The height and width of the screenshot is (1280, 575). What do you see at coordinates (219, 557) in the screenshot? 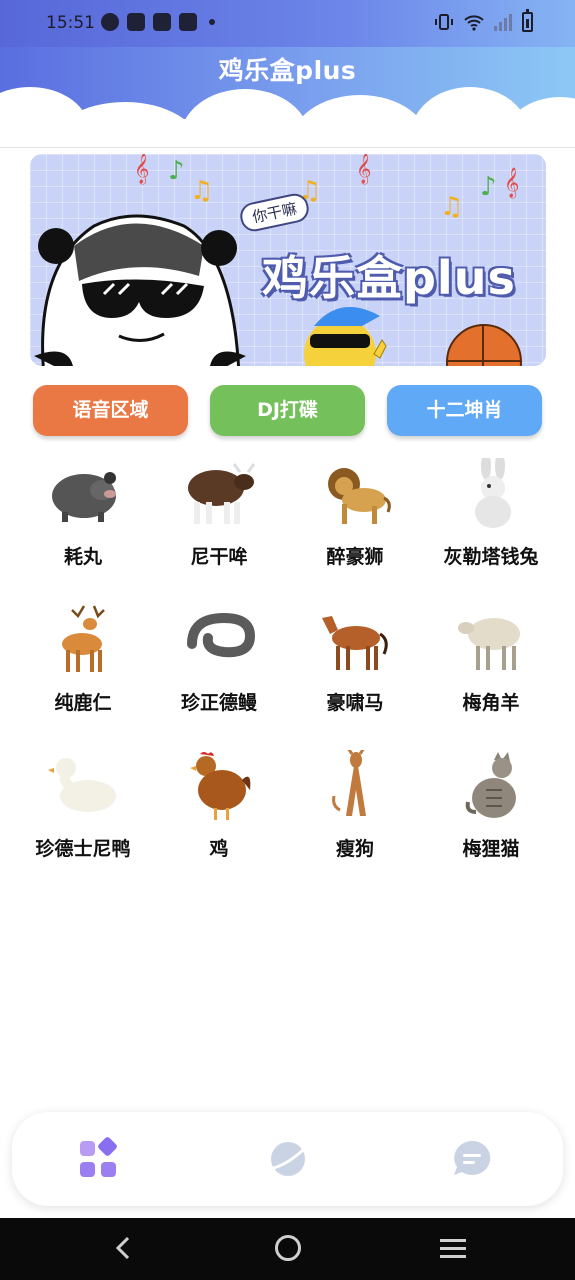
I see `animal-label: 尼干哞` at bounding box center [219, 557].